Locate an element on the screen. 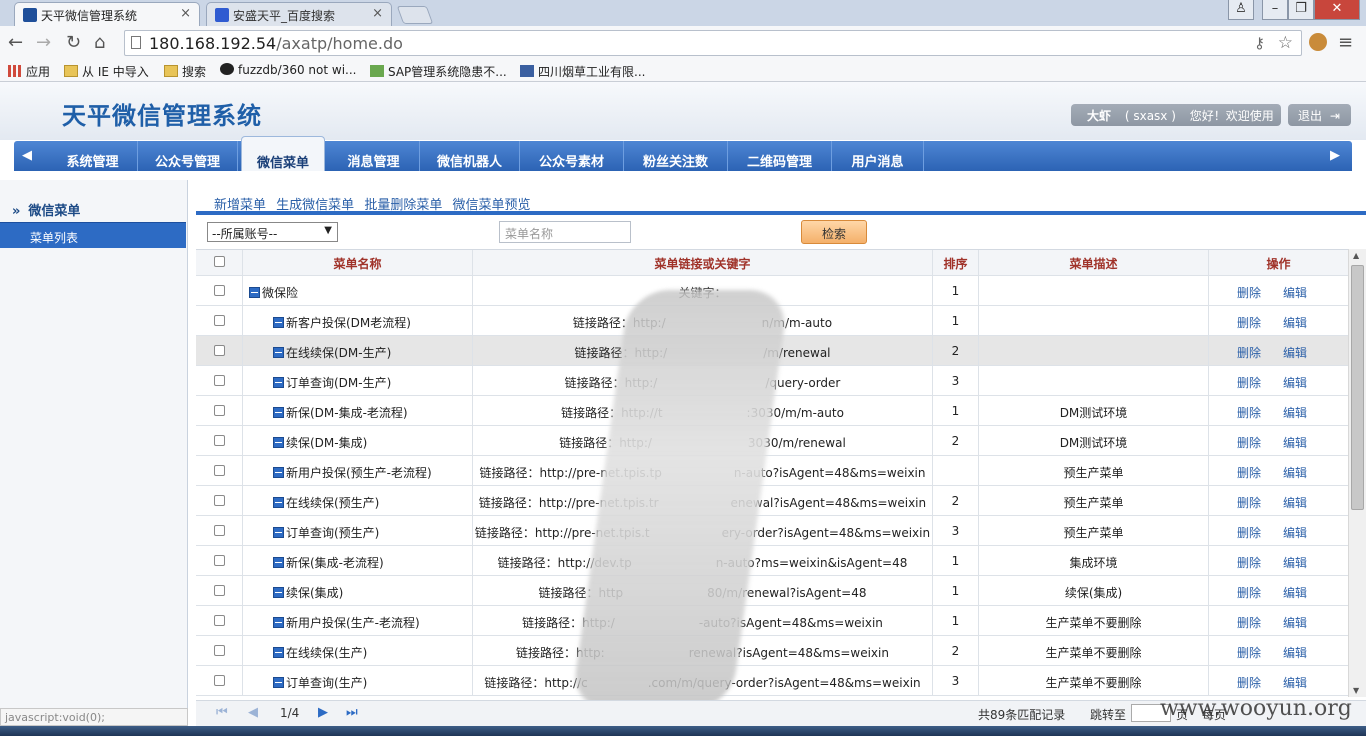 This screenshot has width=1366, height=736. scroll-down-icon: ▼ is located at coordinates (1356, 690).